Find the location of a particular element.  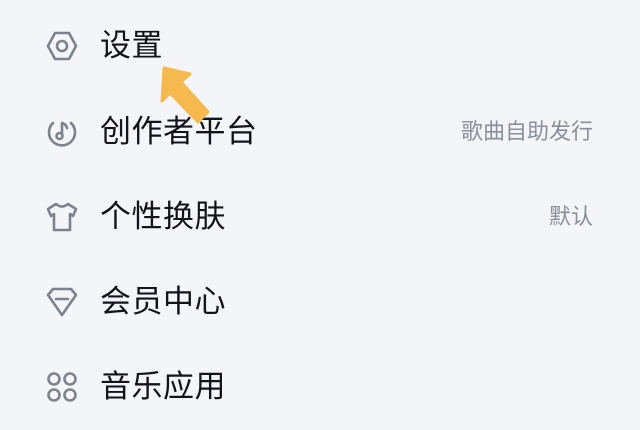

apps-grid-icon is located at coordinates (62, 387).